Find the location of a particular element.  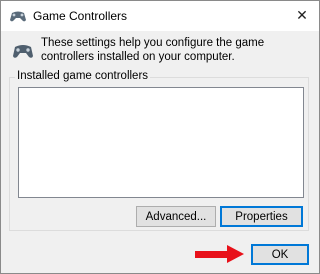

title-bar: Game Controllers ✕ is located at coordinates (160, 16).